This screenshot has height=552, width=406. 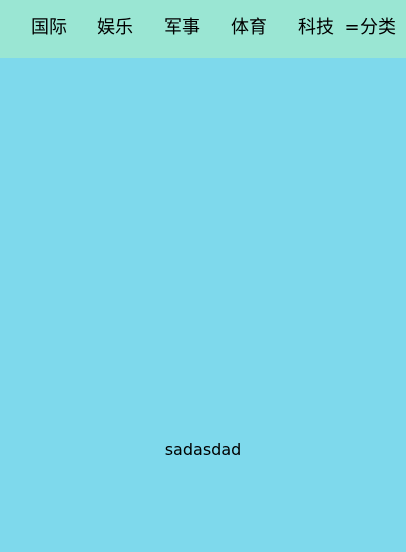 What do you see at coordinates (352, 27) in the screenshot?
I see `menu-icon: =` at bounding box center [352, 27].